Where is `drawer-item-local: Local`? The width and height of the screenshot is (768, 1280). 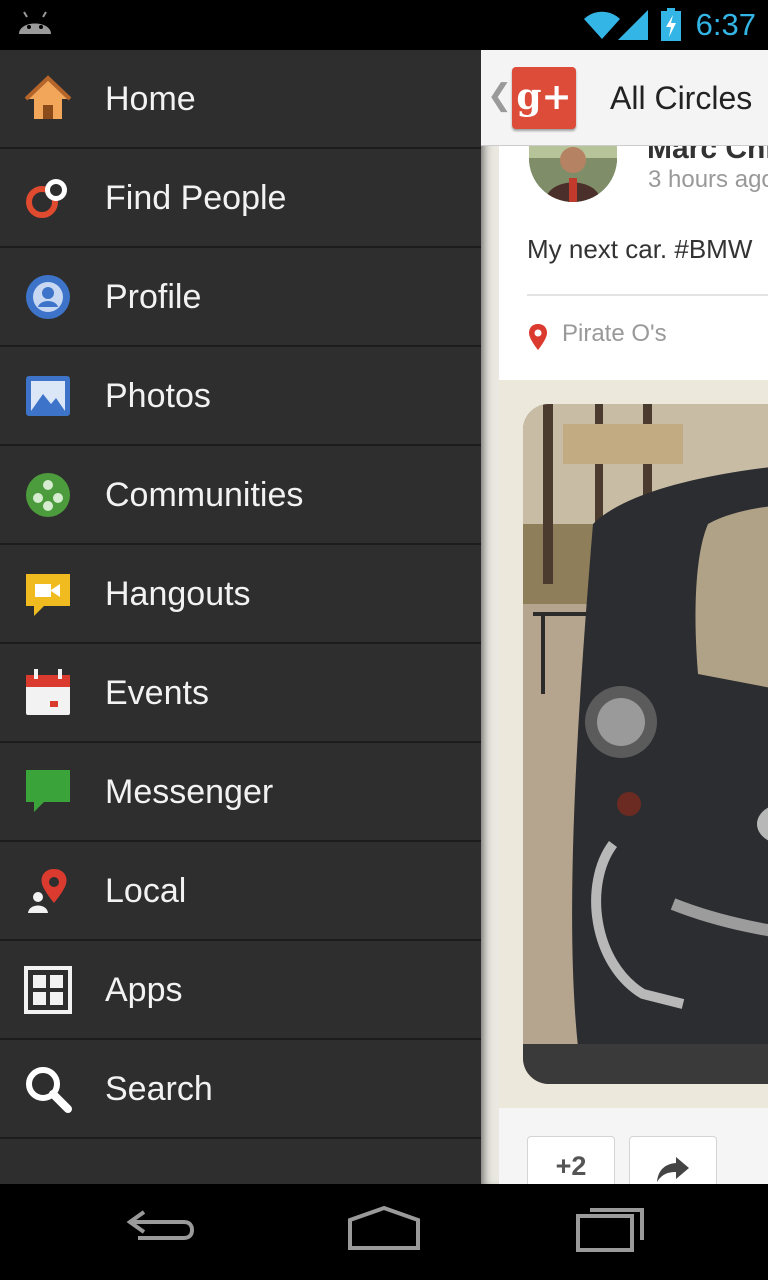
drawer-item-local: Local is located at coordinates (240, 891).